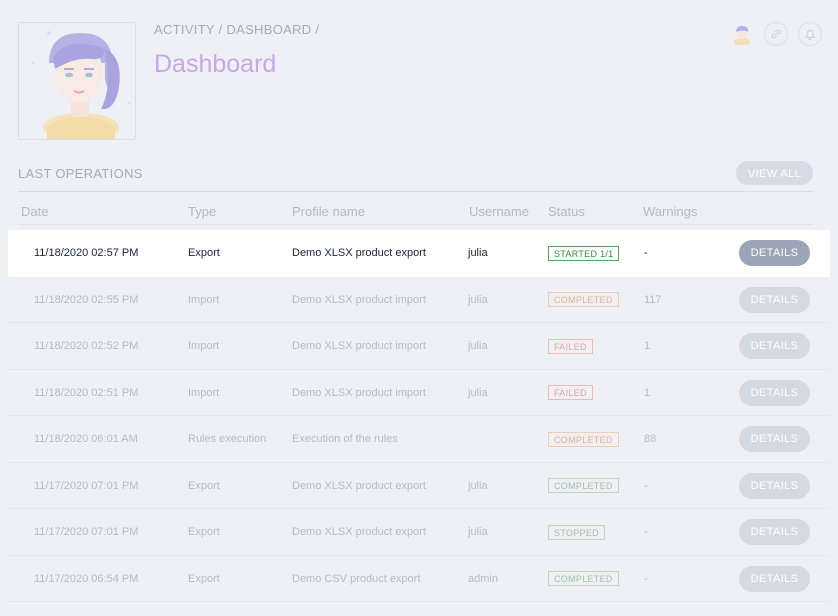 The height and width of the screenshot is (616, 838). I want to click on cell-date: 11/18/2020 02:57 PM, so click(86, 253).